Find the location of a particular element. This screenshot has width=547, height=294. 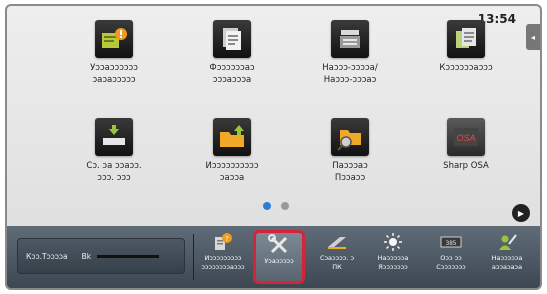

copy-stack-icon is located at coordinates (232, 39).